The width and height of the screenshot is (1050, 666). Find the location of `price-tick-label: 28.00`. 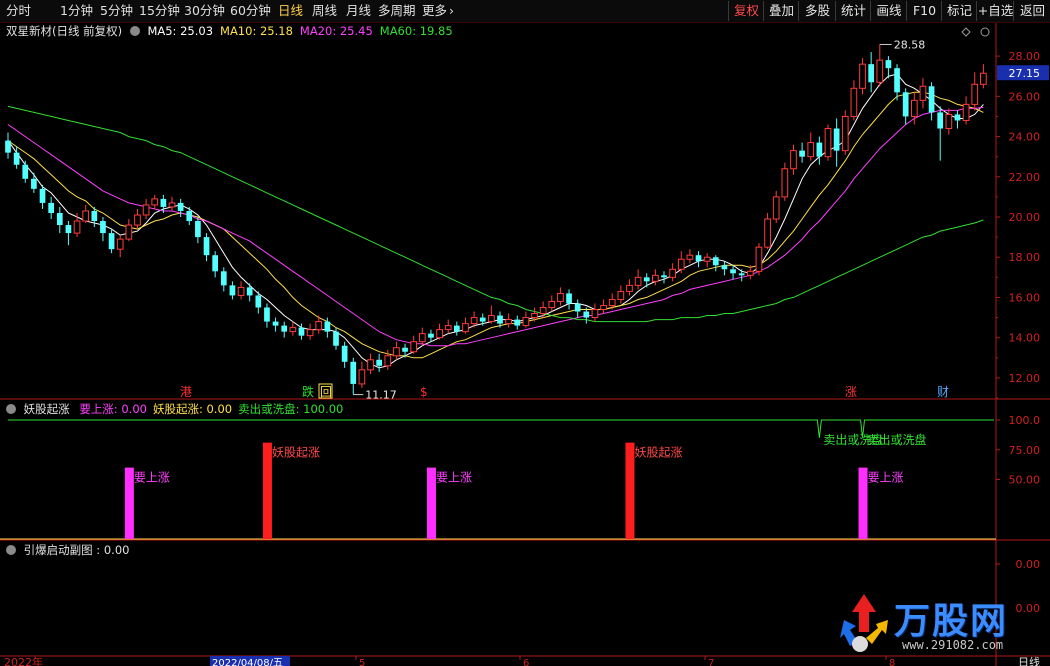

price-tick-label: 28.00 is located at coordinates (1025, 56).